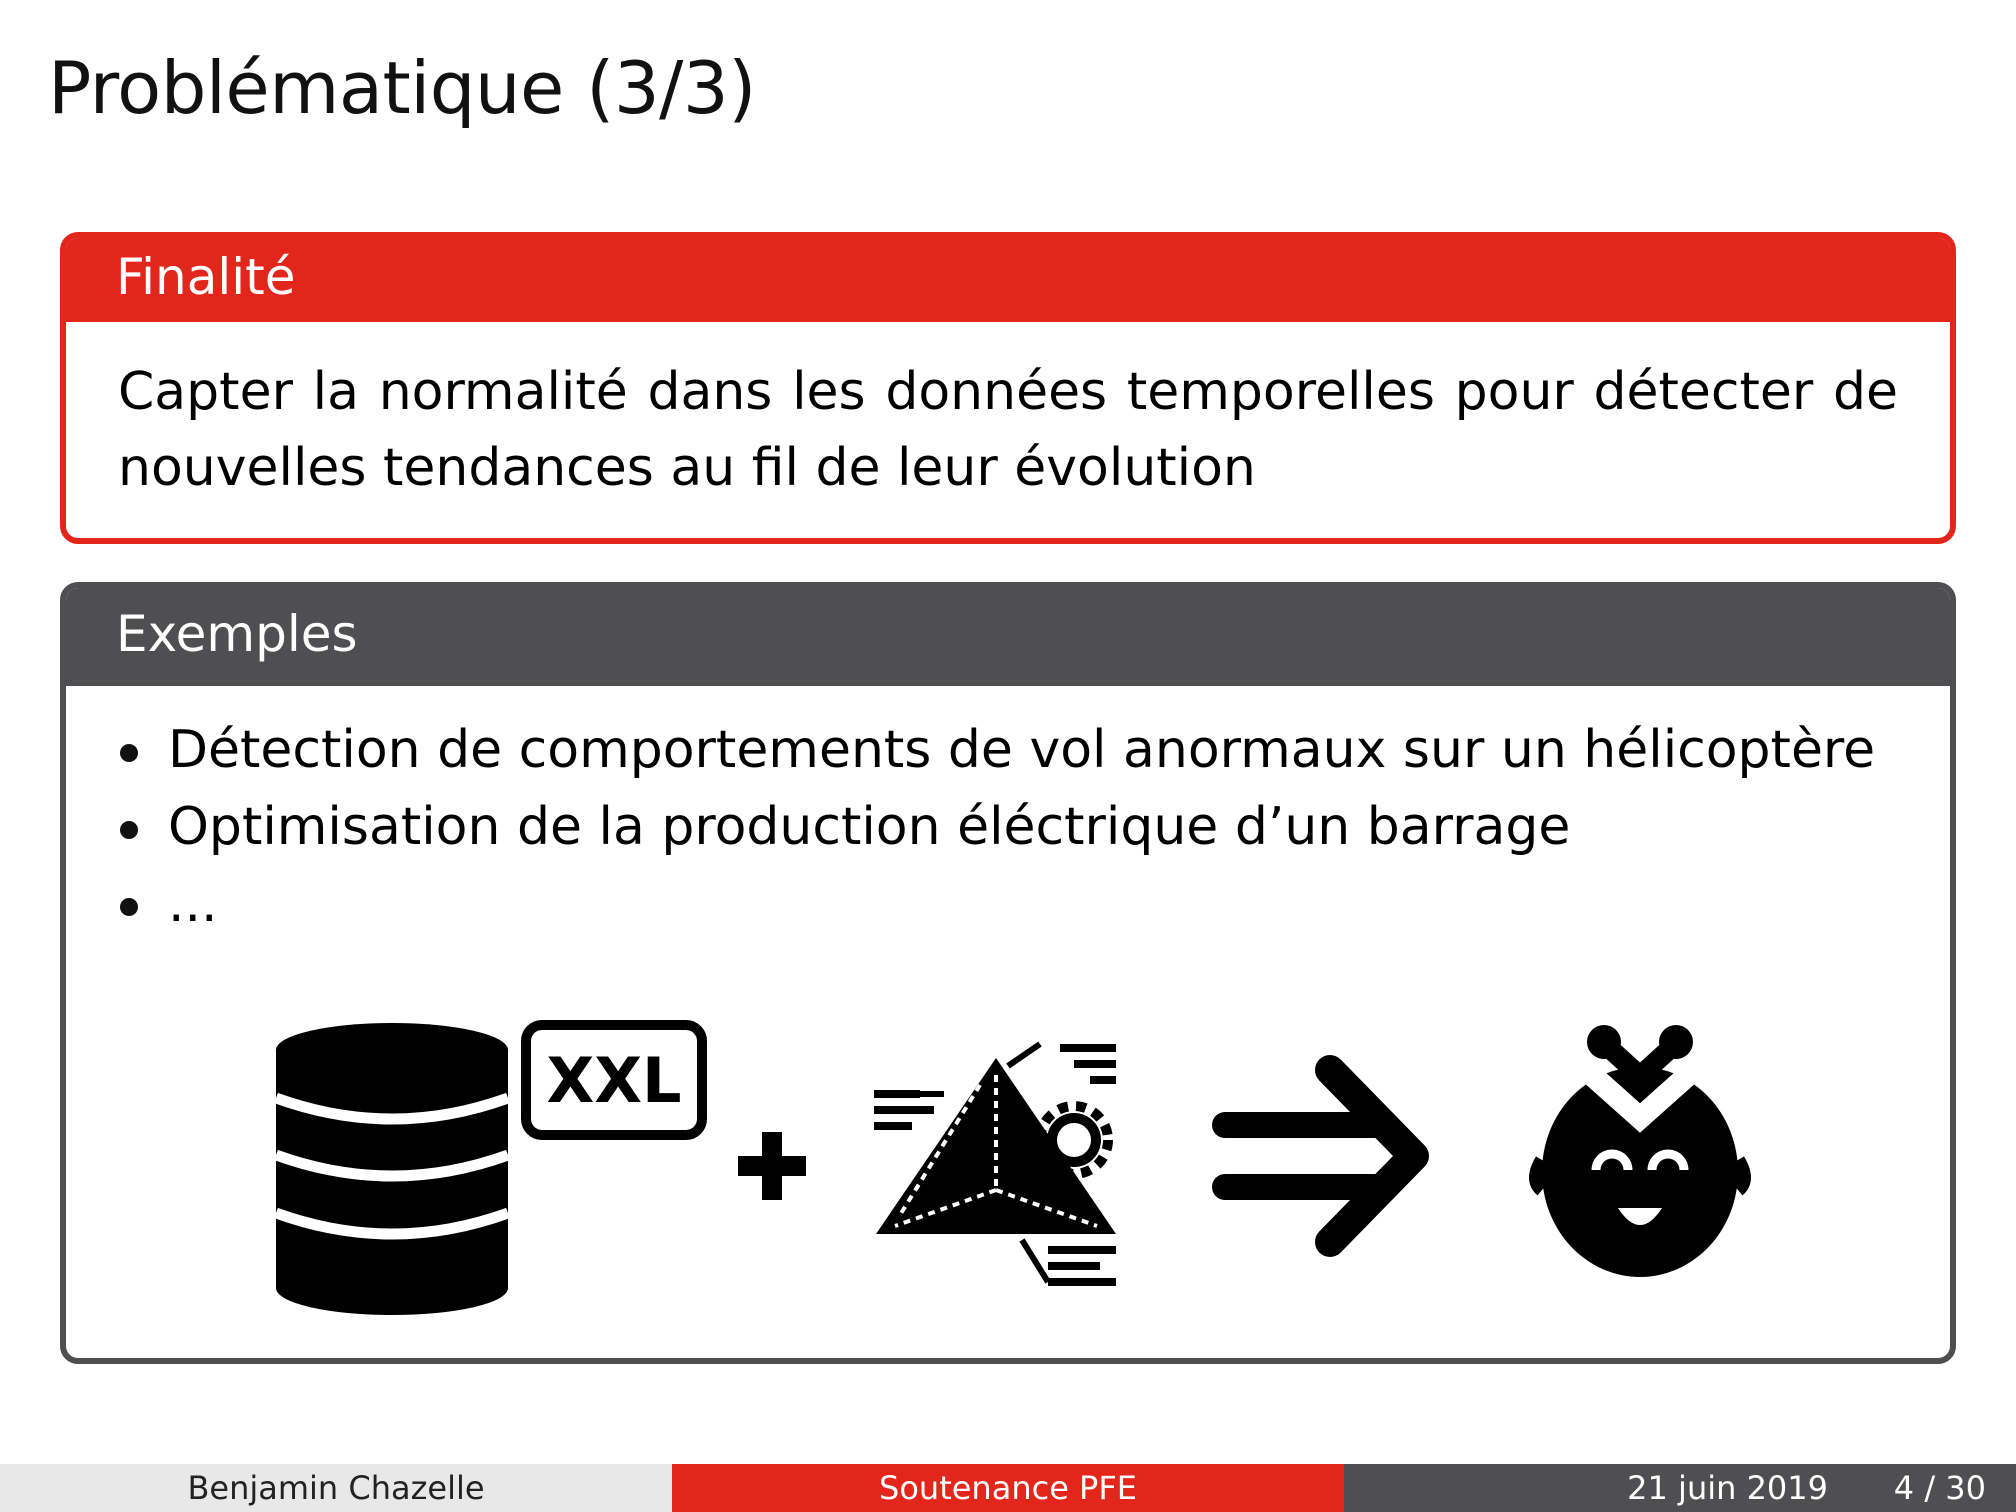 This screenshot has width=2016, height=1512. I want to click on database-icon, so click(392, 1169).